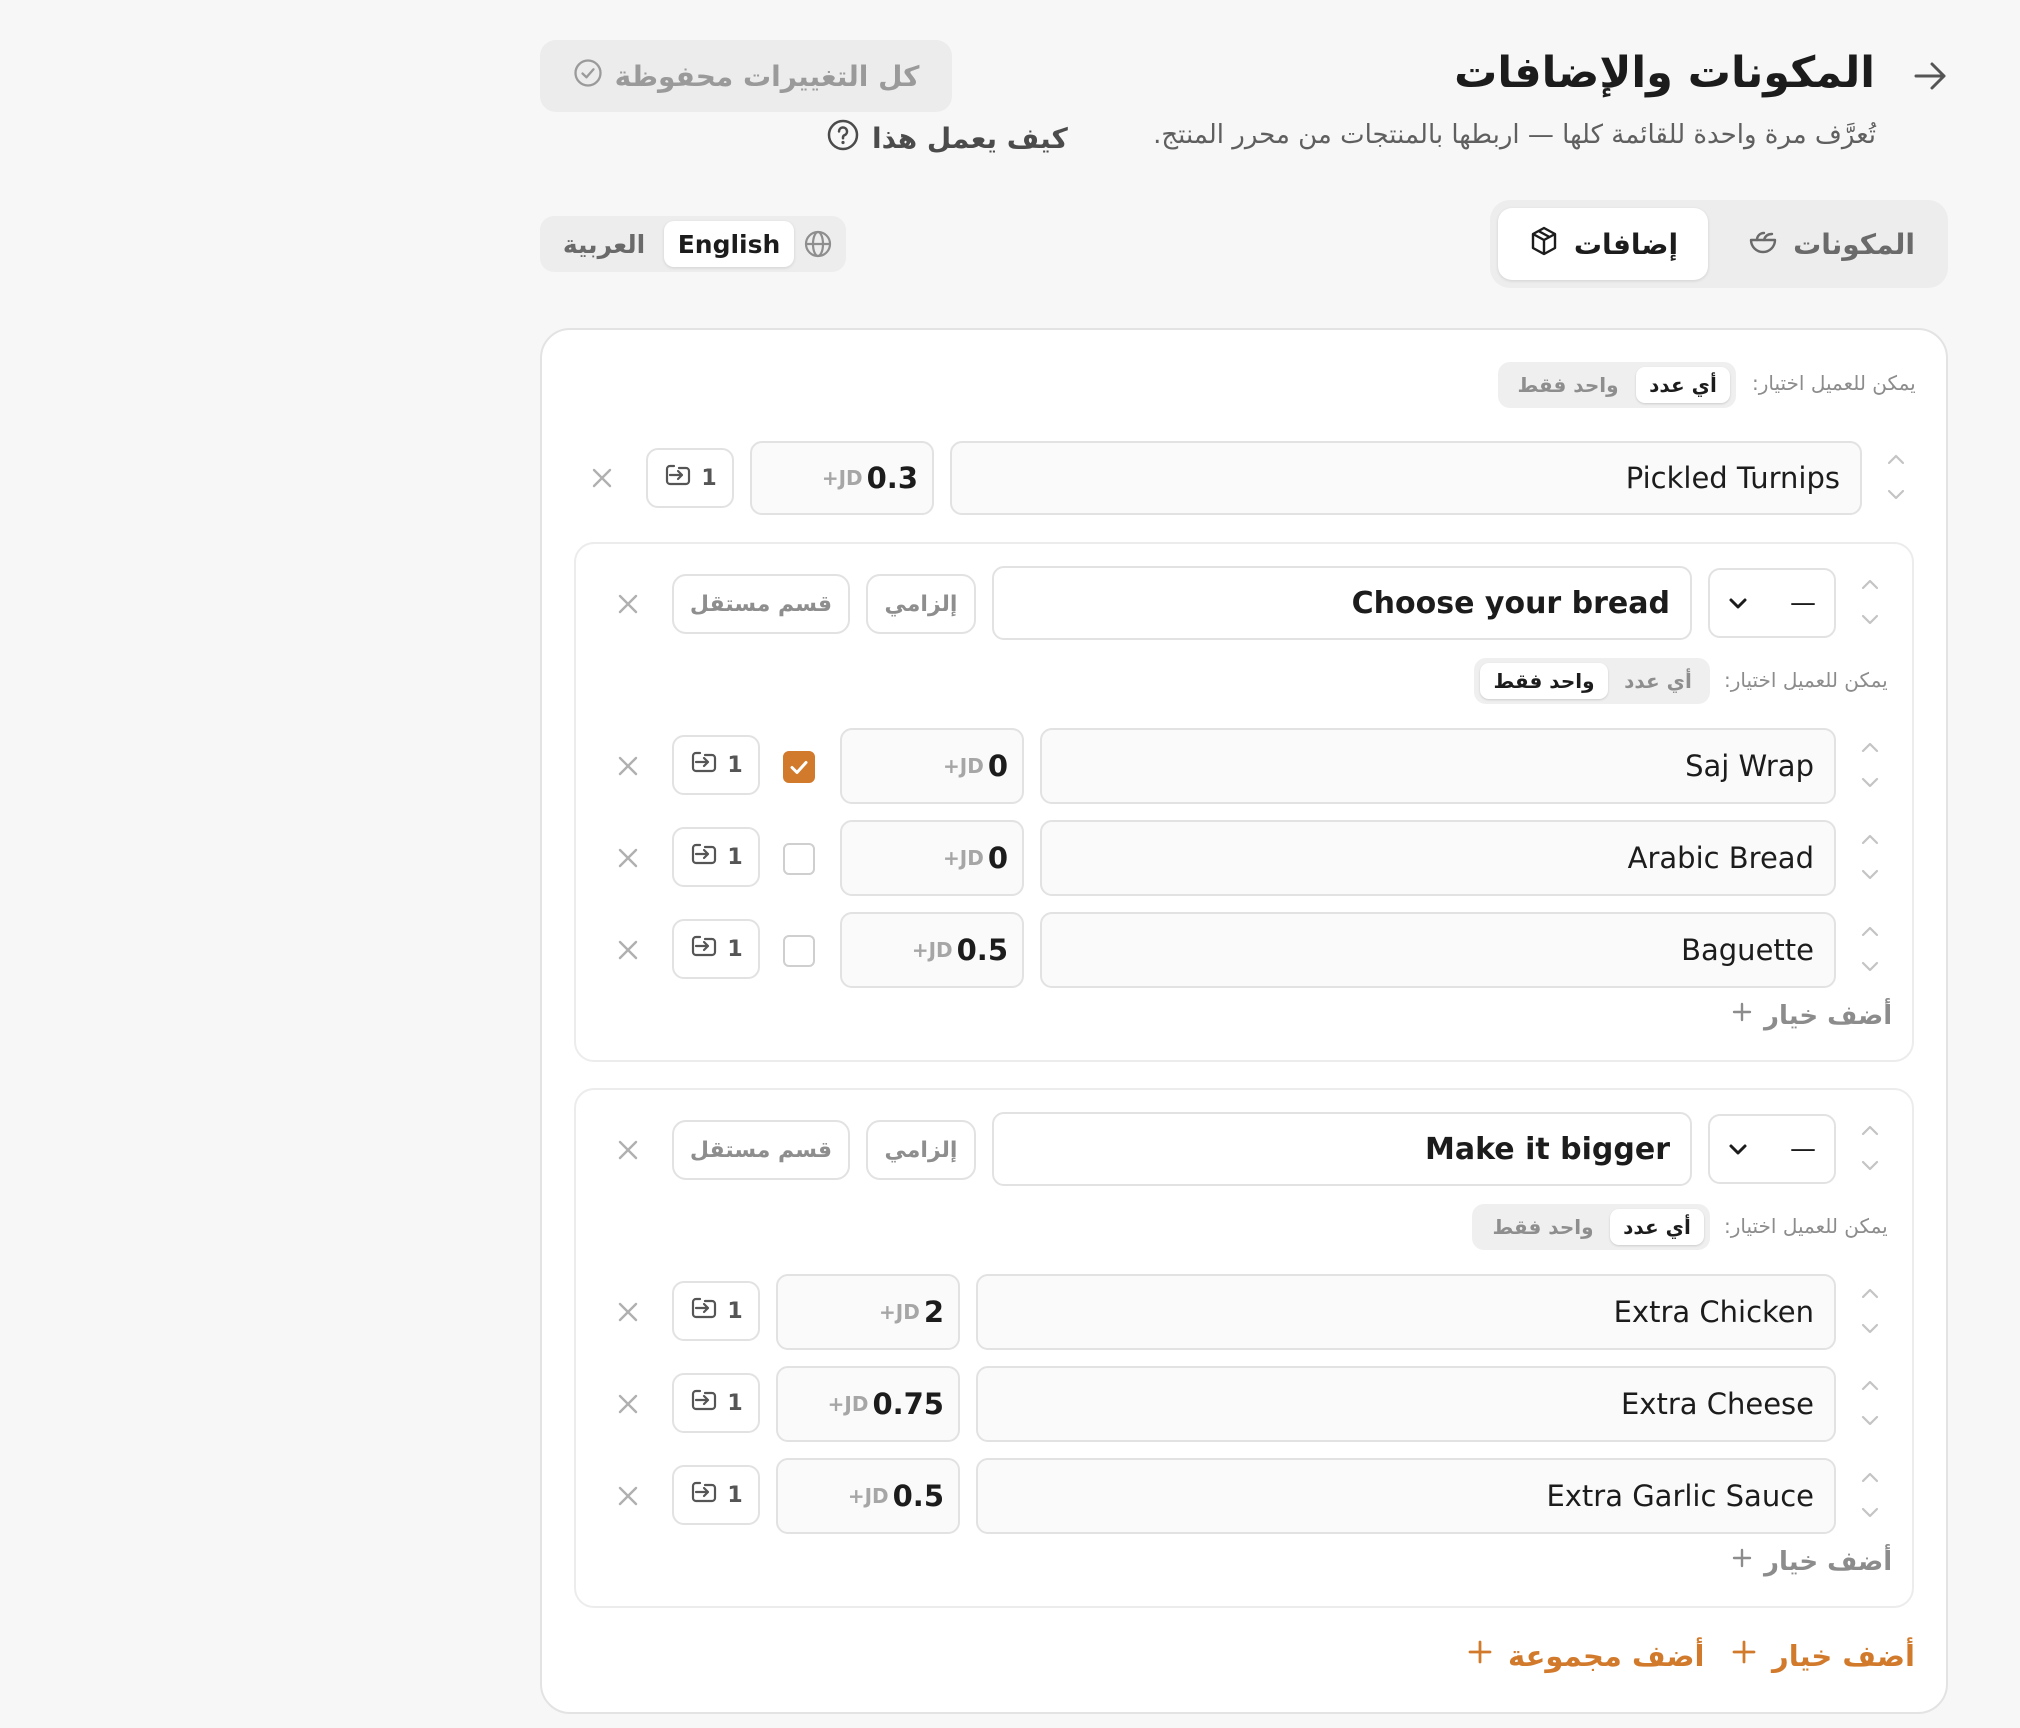 This screenshot has height=1728, width=2020. I want to click on how-it-works-link: كيف يعمل هذا, so click(947, 138).